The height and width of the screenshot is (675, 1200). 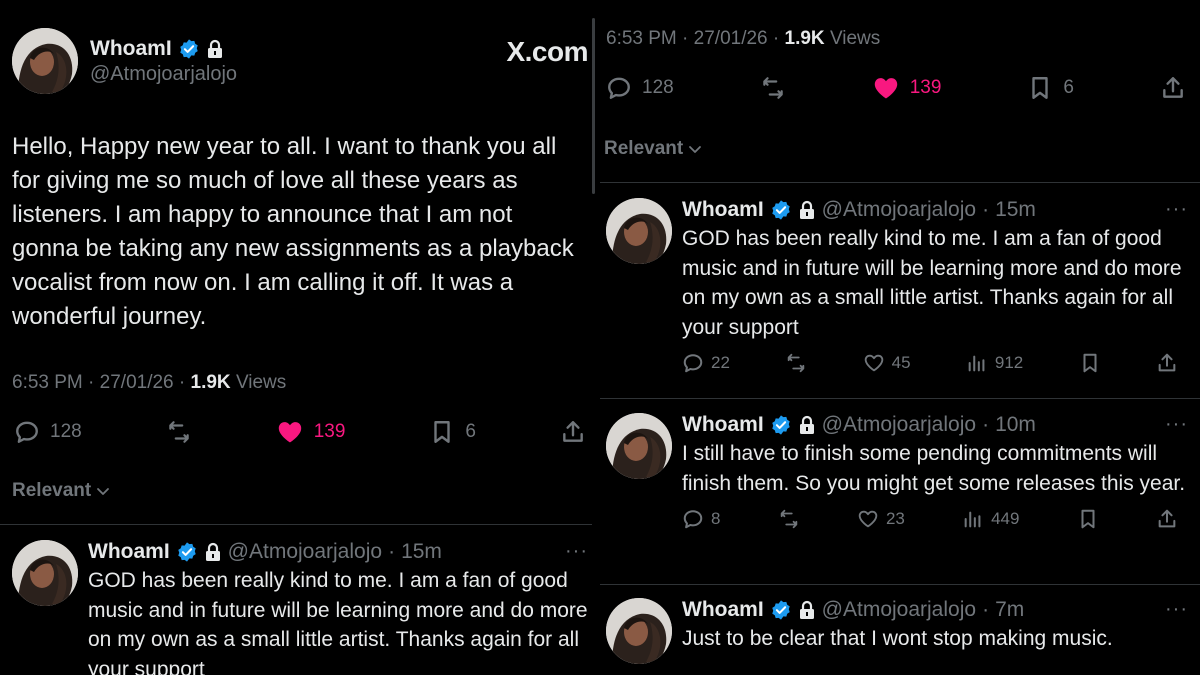 I want to click on bookmark-count: 6, so click(x=1068, y=87).